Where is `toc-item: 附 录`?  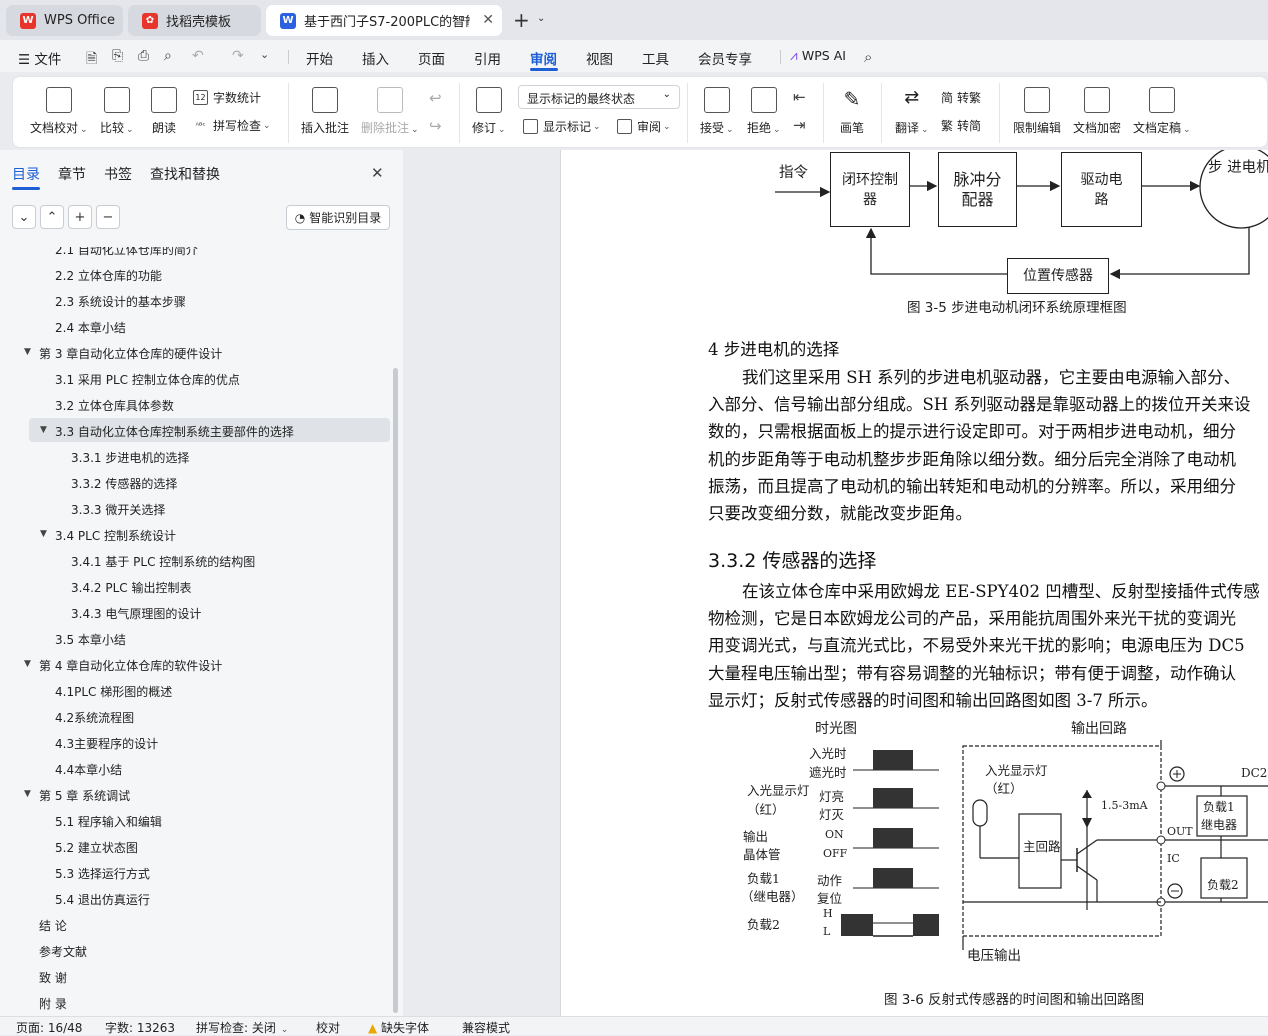
toc-item: 附 录 is located at coordinates (53, 1003).